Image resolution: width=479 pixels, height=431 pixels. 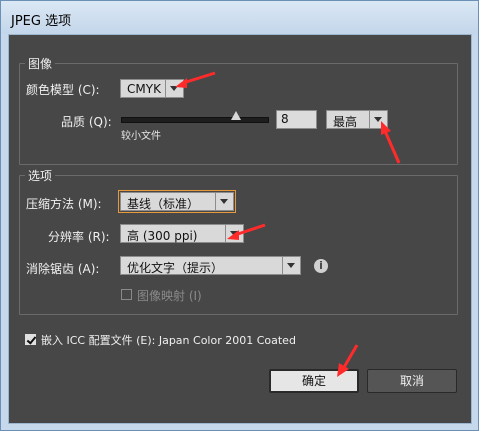 I want to click on resolution-value: 高 (300 ppi), so click(x=162, y=236).